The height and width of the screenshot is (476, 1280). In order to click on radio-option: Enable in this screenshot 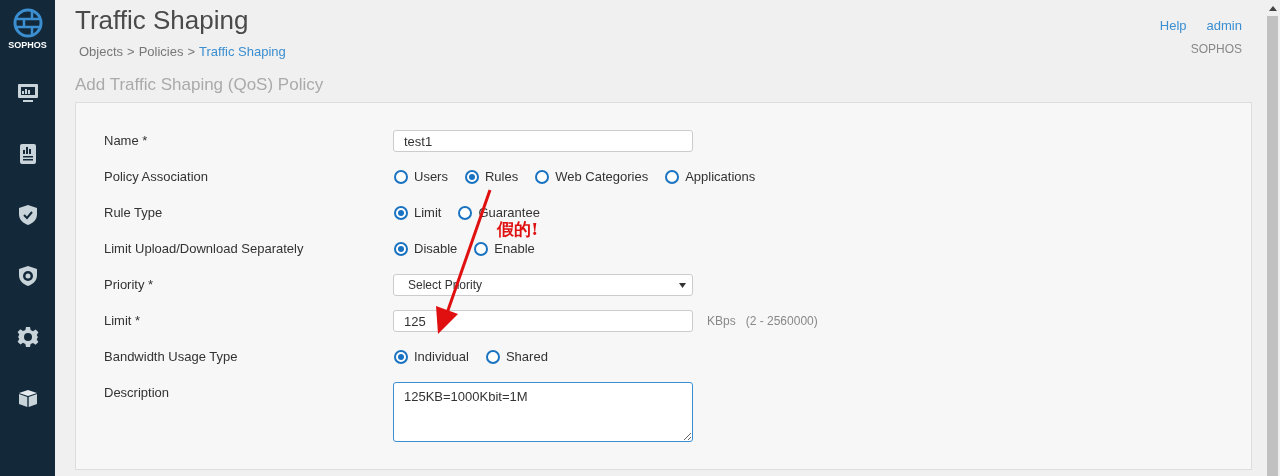, I will do `click(504, 249)`.